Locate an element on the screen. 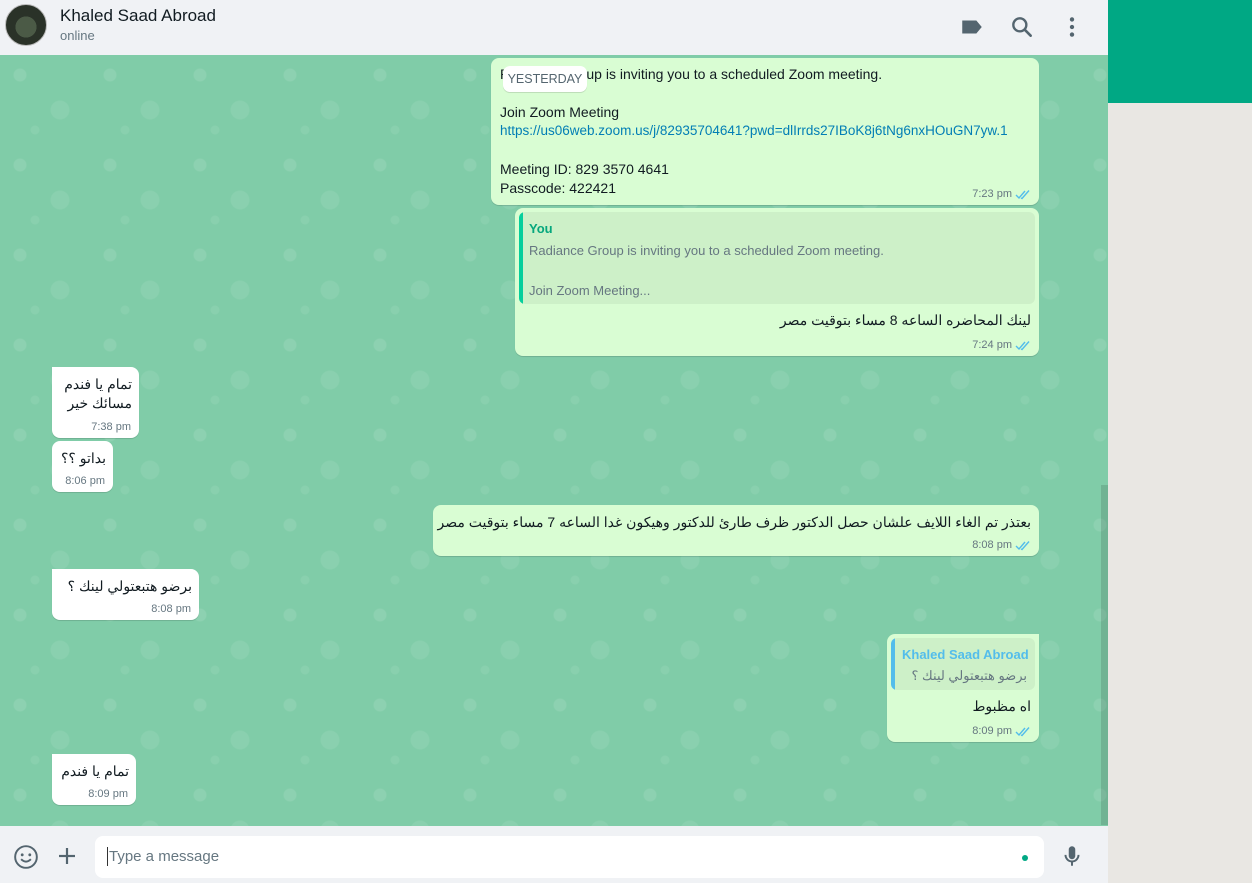 The width and height of the screenshot is (1252, 883). message-text: برضو هتبعتولي لينك ؟ is located at coordinates (129, 586).